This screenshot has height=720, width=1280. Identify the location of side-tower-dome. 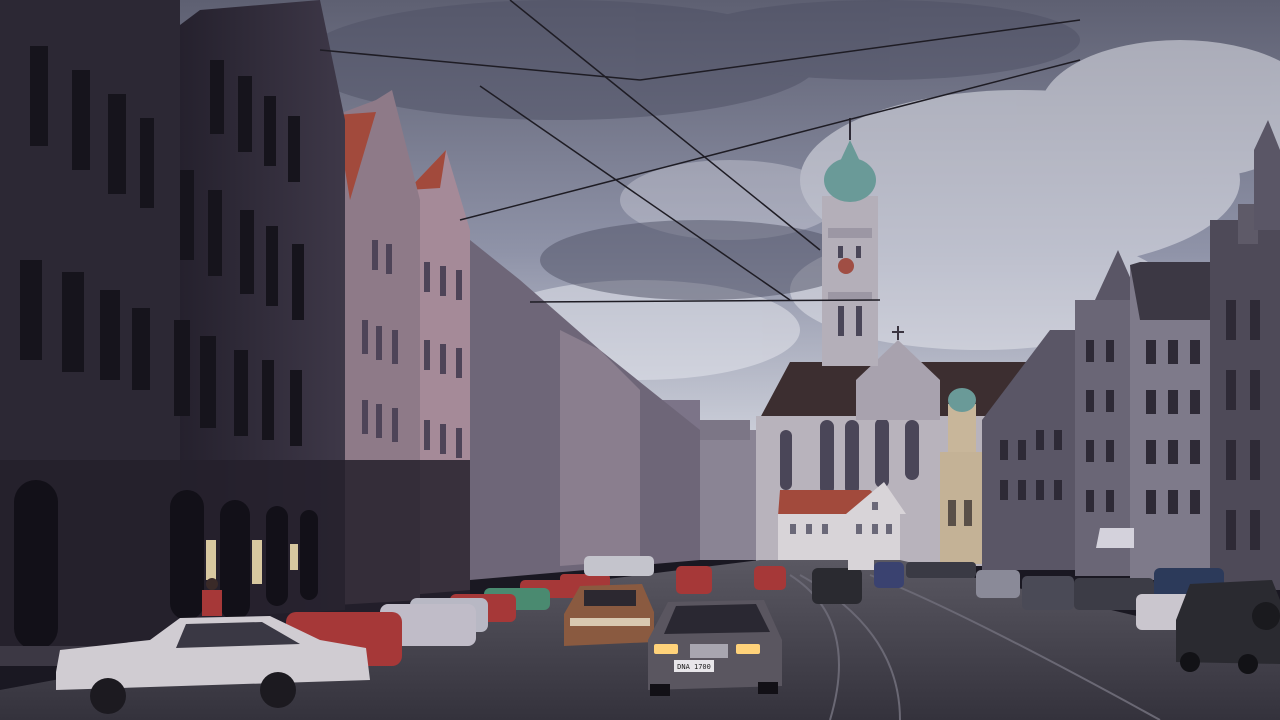
(962, 400).